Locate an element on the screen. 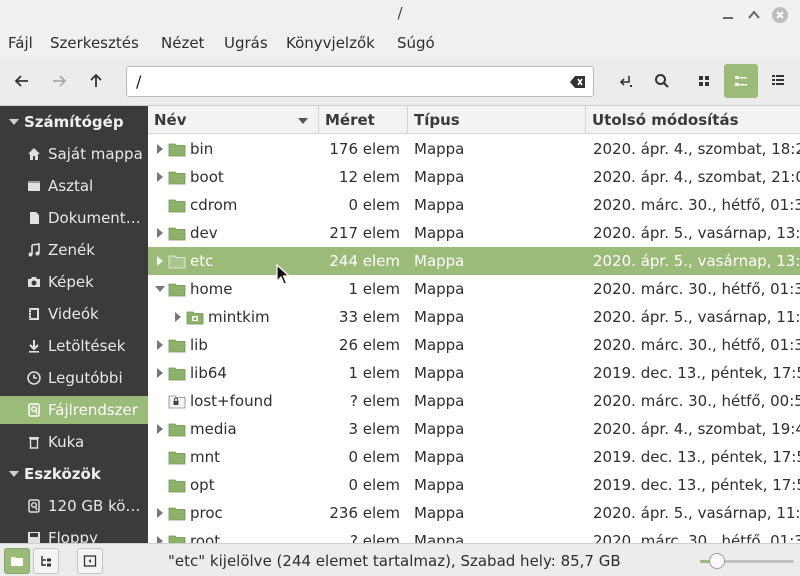 Image resolution: width=800 pixels, height=576 pixels. menu-go: Ugrás is located at coordinates (246, 43).